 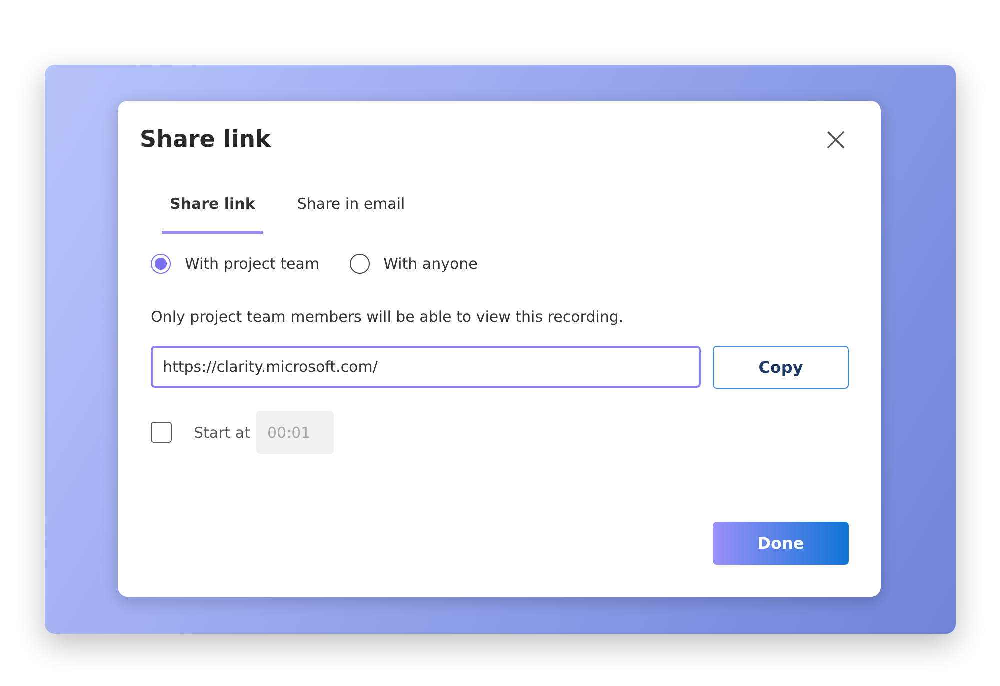 I want to click on tab: Share link, so click(x=213, y=212).